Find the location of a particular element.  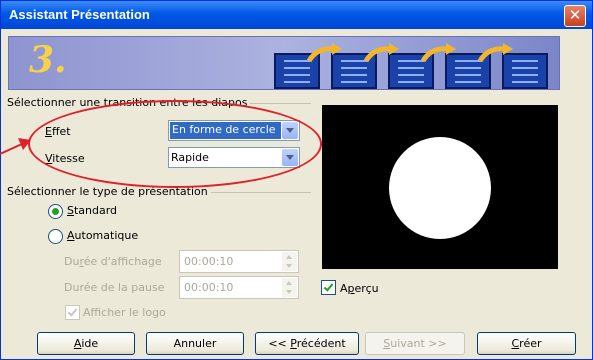

preview-label: Aperçu is located at coordinates (359, 288).